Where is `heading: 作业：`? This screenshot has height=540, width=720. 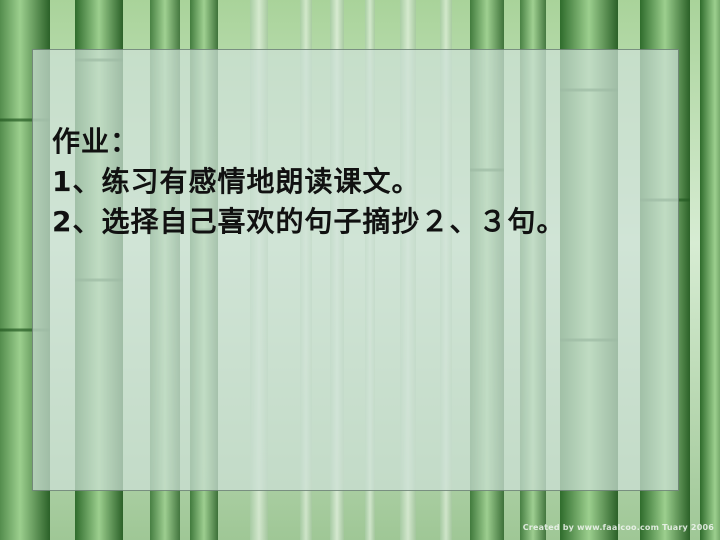
heading: 作业： is located at coordinates (96, 141).